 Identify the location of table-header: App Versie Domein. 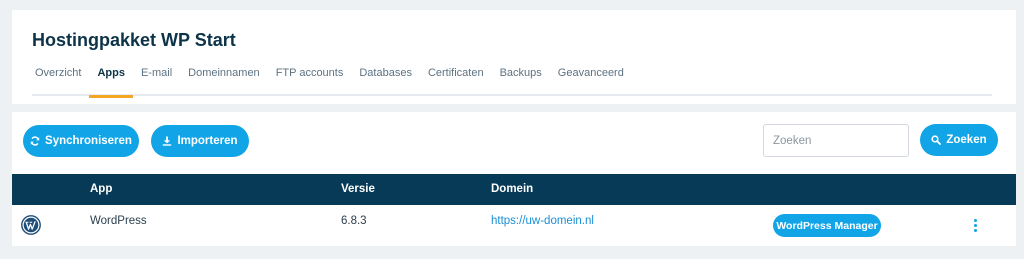
(514, 189).